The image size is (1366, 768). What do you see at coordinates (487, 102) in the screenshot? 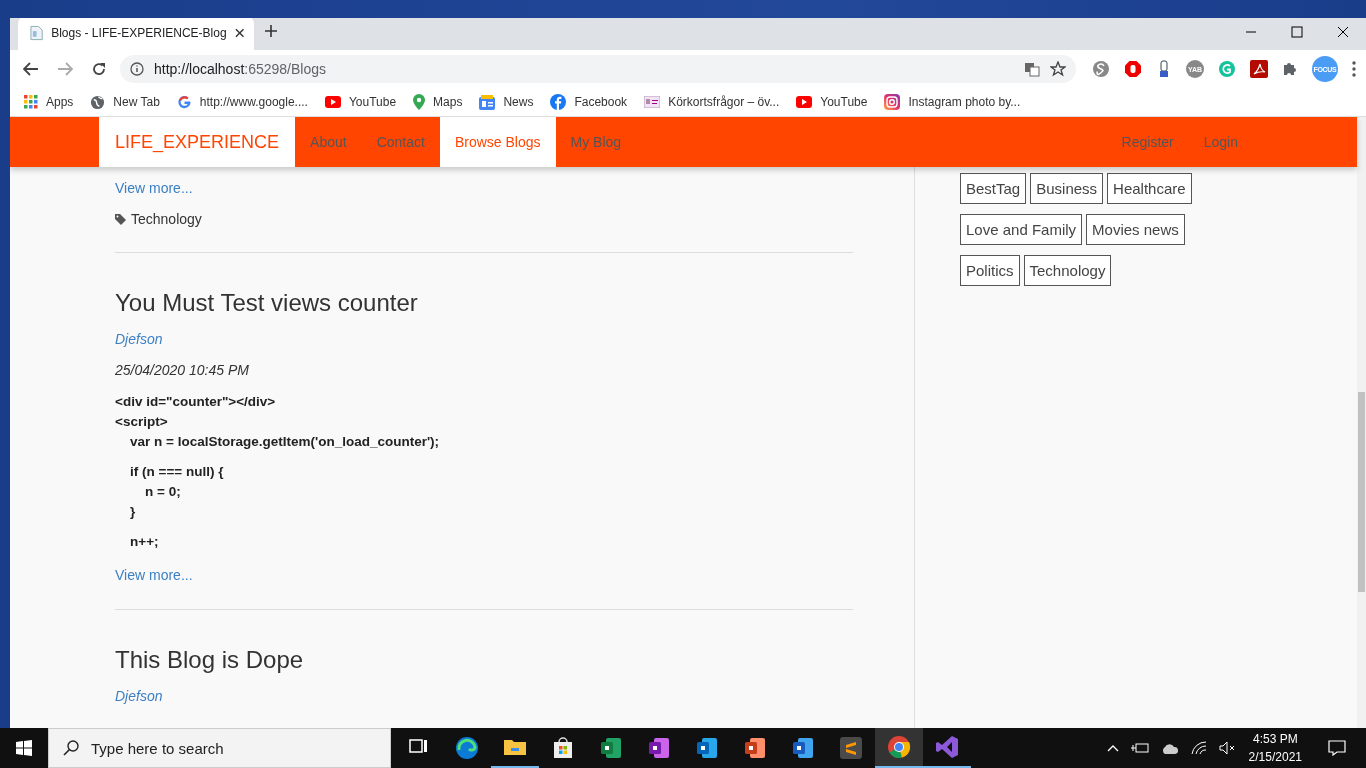
I see `newspaper-icon` at bounding box center [487, 102].